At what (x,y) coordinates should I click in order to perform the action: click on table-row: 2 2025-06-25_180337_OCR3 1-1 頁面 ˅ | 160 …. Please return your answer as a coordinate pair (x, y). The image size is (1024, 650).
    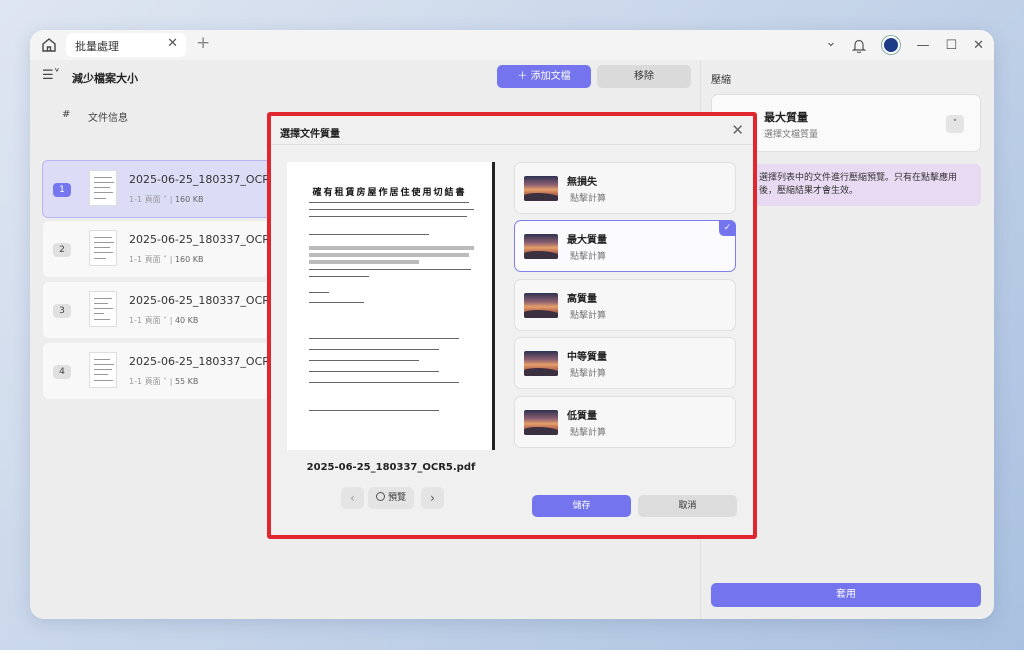
    Looking at the image, I should click on (162, 249).